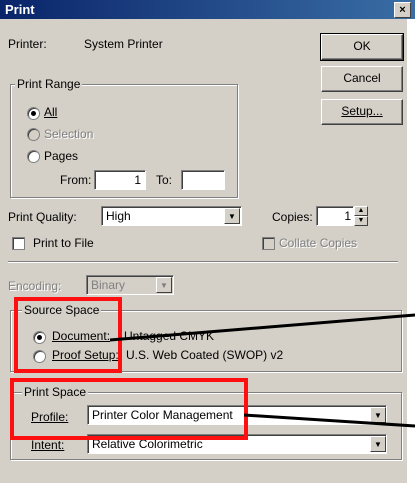 The width and height of the screenshot is (415, 487). What do you see at coordinates (262, 327) in the screenshot?
I see `source-pointer-line` at bounding box center [262, 327].